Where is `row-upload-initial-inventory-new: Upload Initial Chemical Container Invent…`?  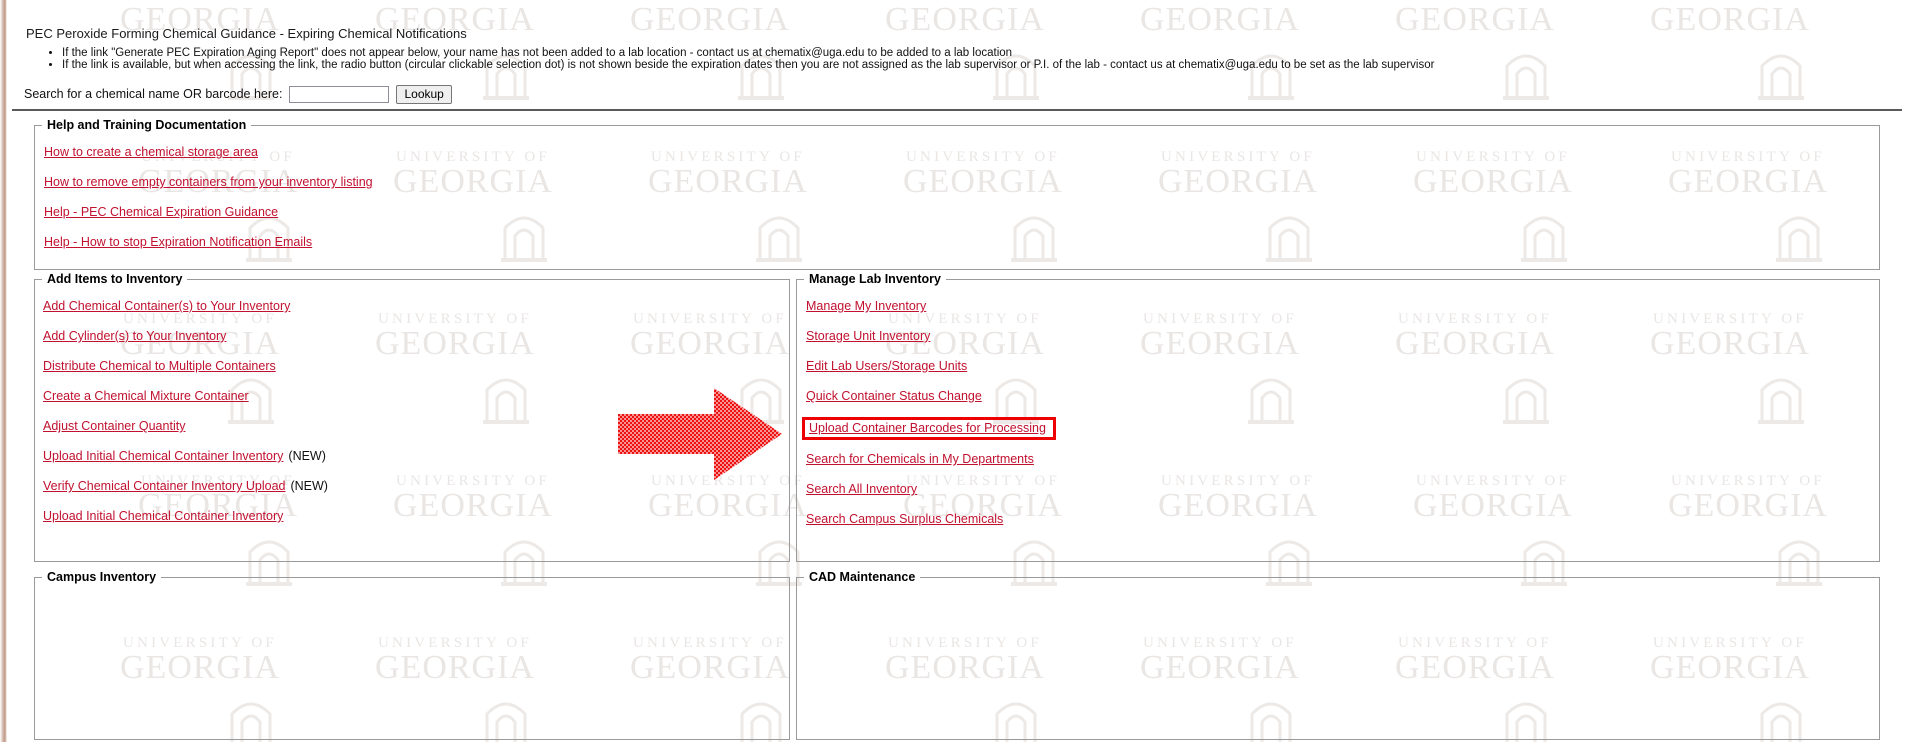 row-upload-initial-inventory-new: Upload Initial Chemical Container Invent… is located at coordinates (416, 456).